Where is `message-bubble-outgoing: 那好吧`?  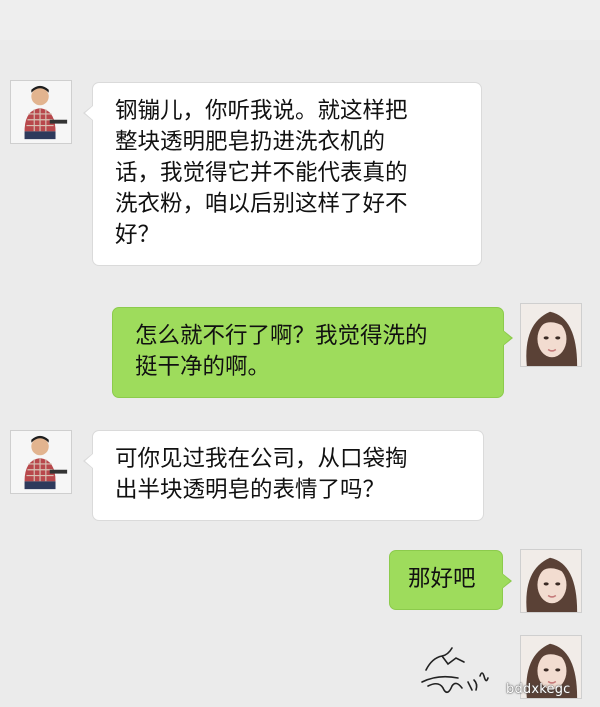
message-bubble-outgoing: 那好吧 is located at coordinates (450, 580).